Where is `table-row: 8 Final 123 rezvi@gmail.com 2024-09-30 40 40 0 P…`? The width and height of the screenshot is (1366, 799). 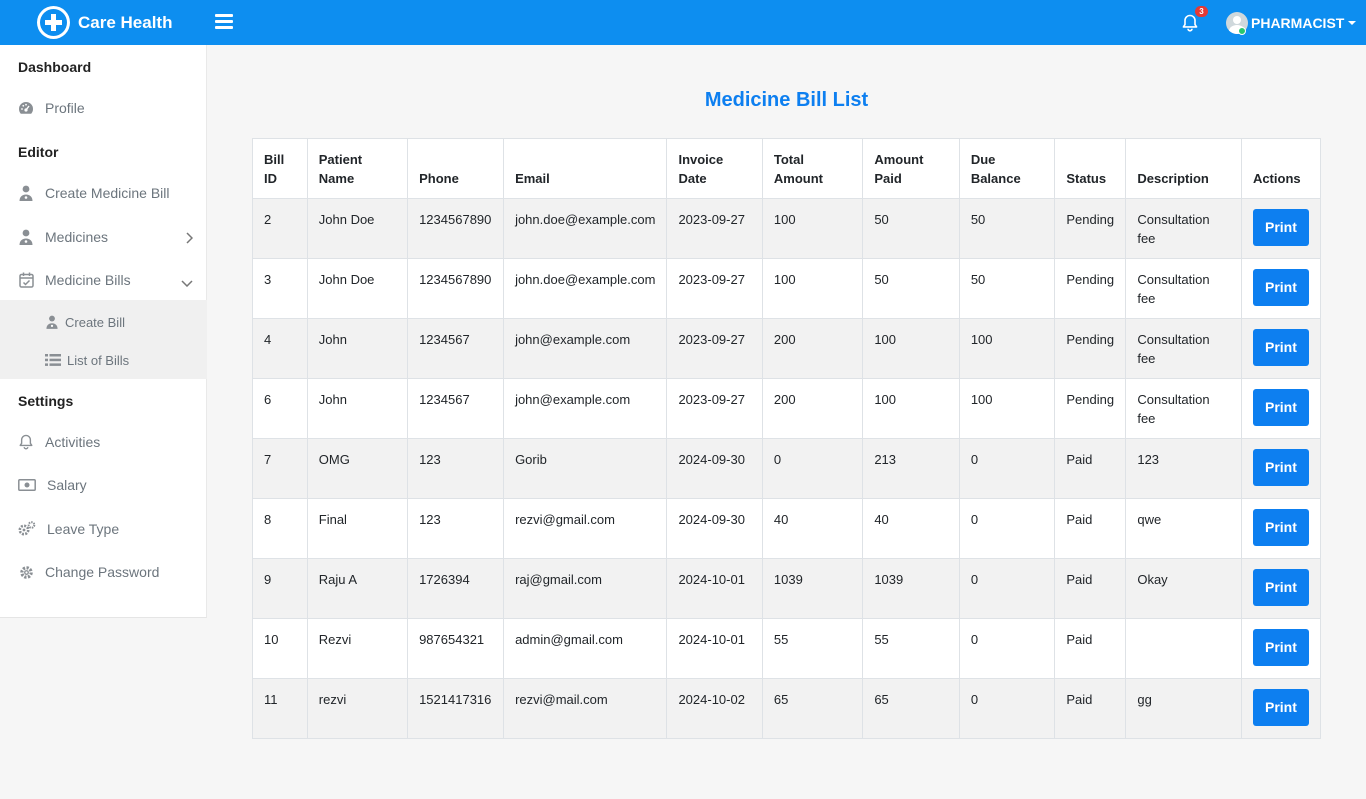
table-row: 8 Final 123 rezvi@gmail.com 2024-09-30 40 40 0 P… is located at coordinates (787, 528).